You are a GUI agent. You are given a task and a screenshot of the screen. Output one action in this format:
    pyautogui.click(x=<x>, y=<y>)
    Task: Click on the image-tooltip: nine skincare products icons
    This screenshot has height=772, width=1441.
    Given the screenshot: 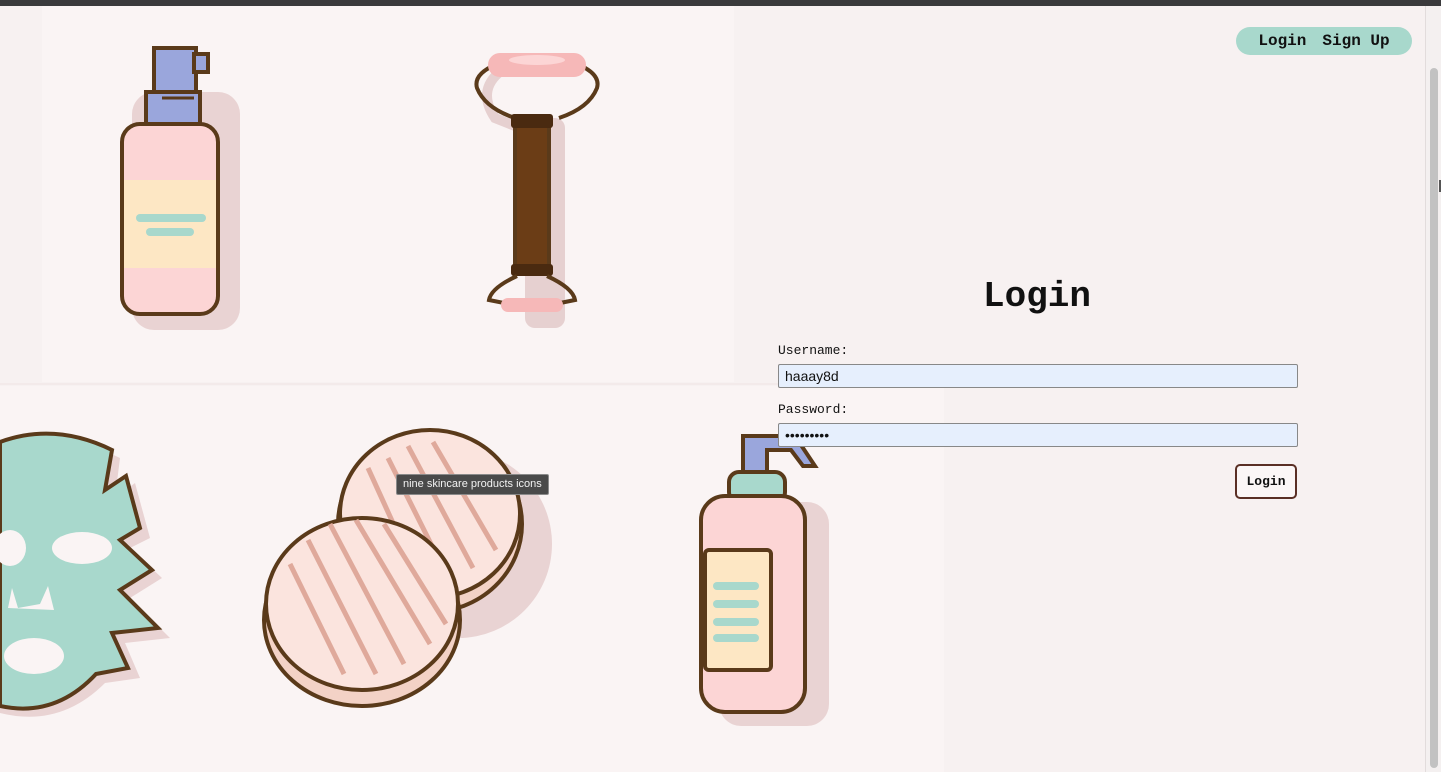 What is the action you would take?
    pyautogui.click(x=472, y=484)
    